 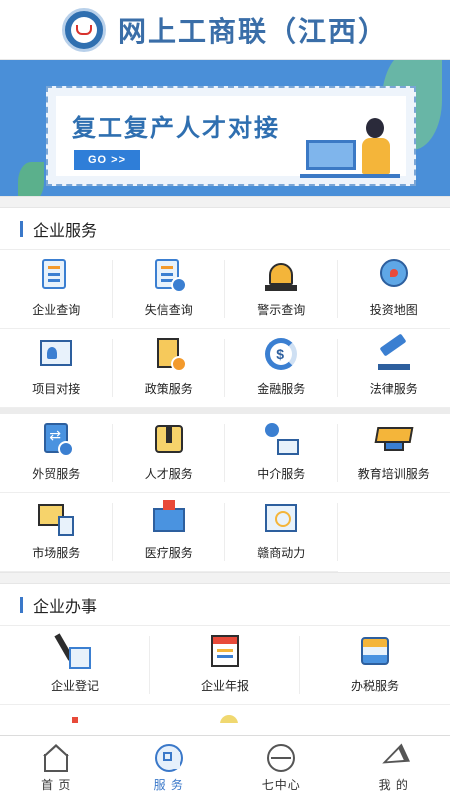 What do you see at coordinates (393, 784) in the screenshot?
I see `tab-label: 我 的` at bounding box center [393, 784].